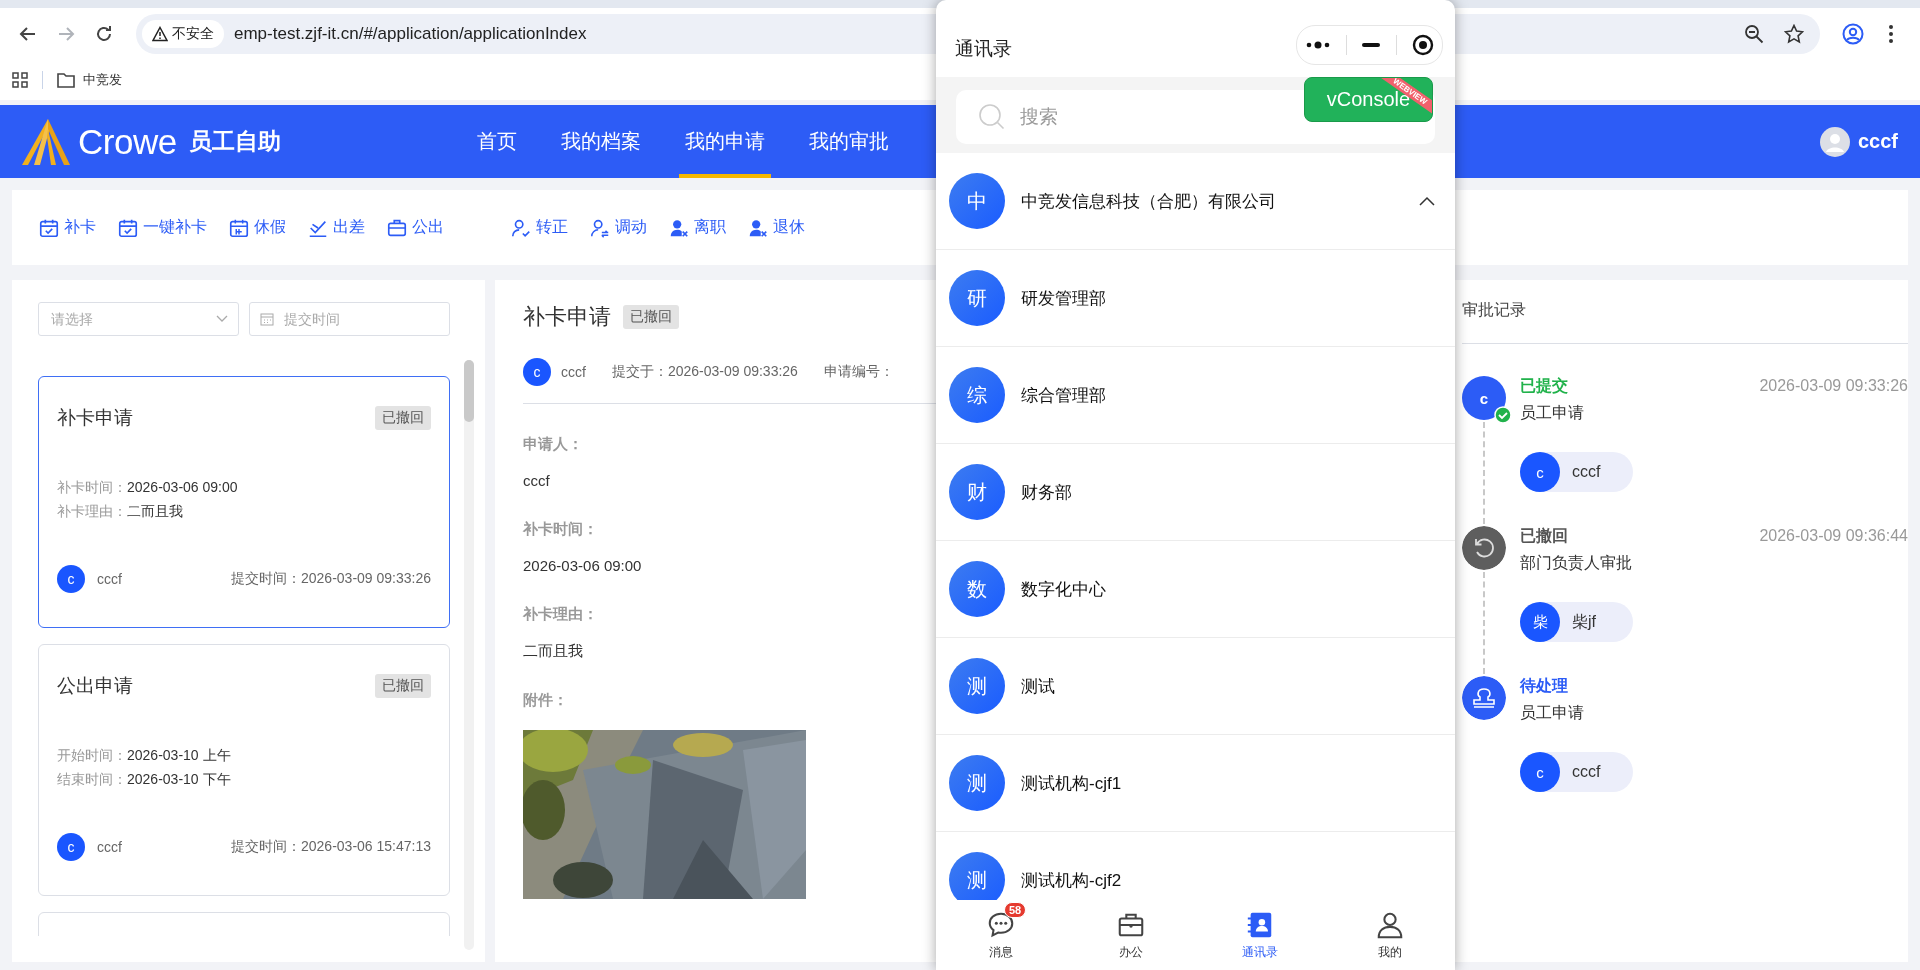 The height and width of the screenshot is (970, 1920). I want to click on card-title: 补卡申请, so click(95, 418).